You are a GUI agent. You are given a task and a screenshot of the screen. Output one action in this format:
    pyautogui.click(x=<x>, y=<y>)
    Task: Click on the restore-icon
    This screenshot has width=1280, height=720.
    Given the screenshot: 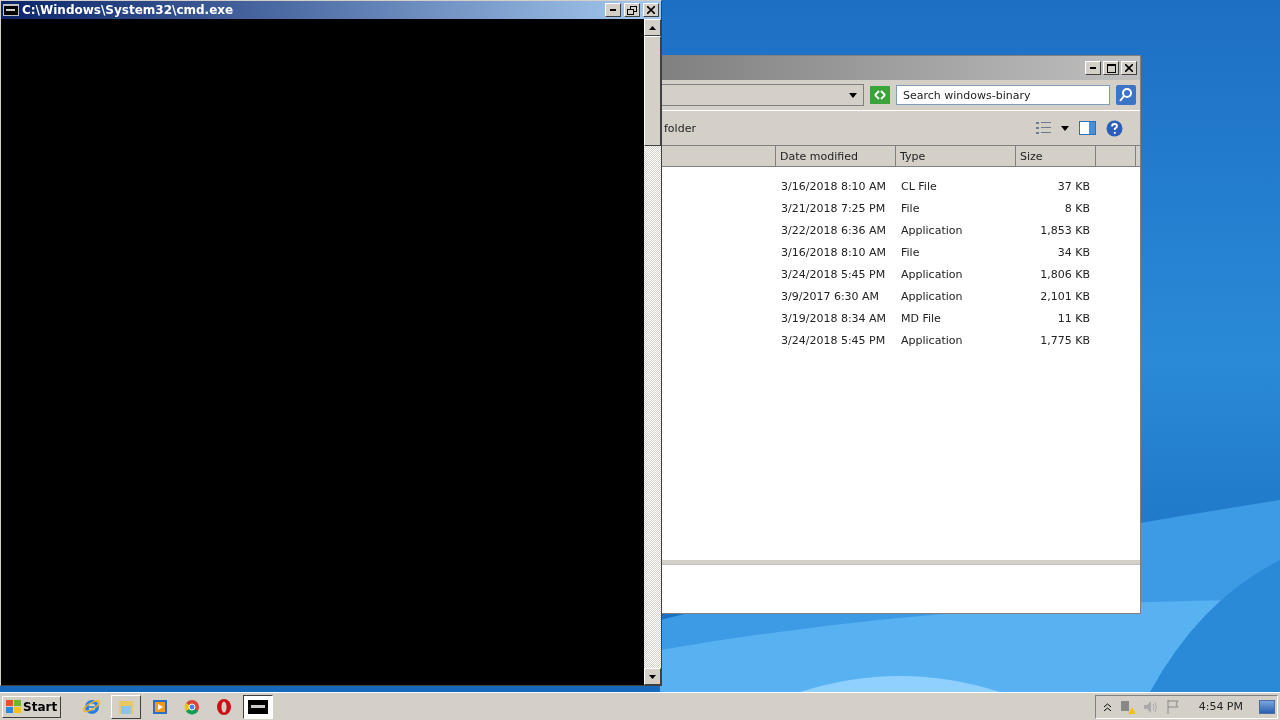 What is the action you would take?
    pyautogui.click(x=632, y=10)
    